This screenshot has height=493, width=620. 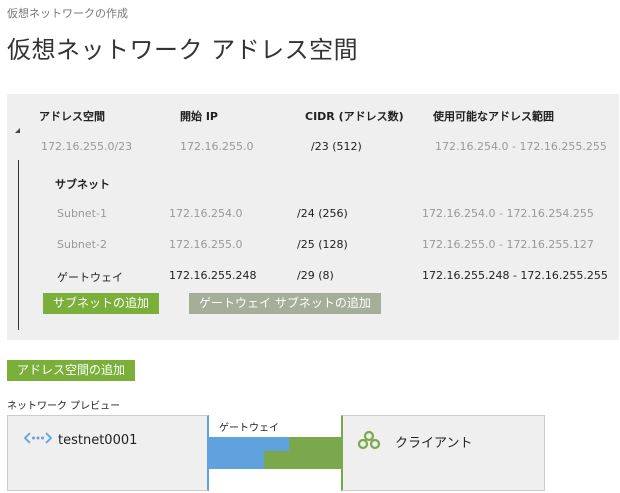 I want to click on gateway-client-side-upper, so click(x=315, y=444).